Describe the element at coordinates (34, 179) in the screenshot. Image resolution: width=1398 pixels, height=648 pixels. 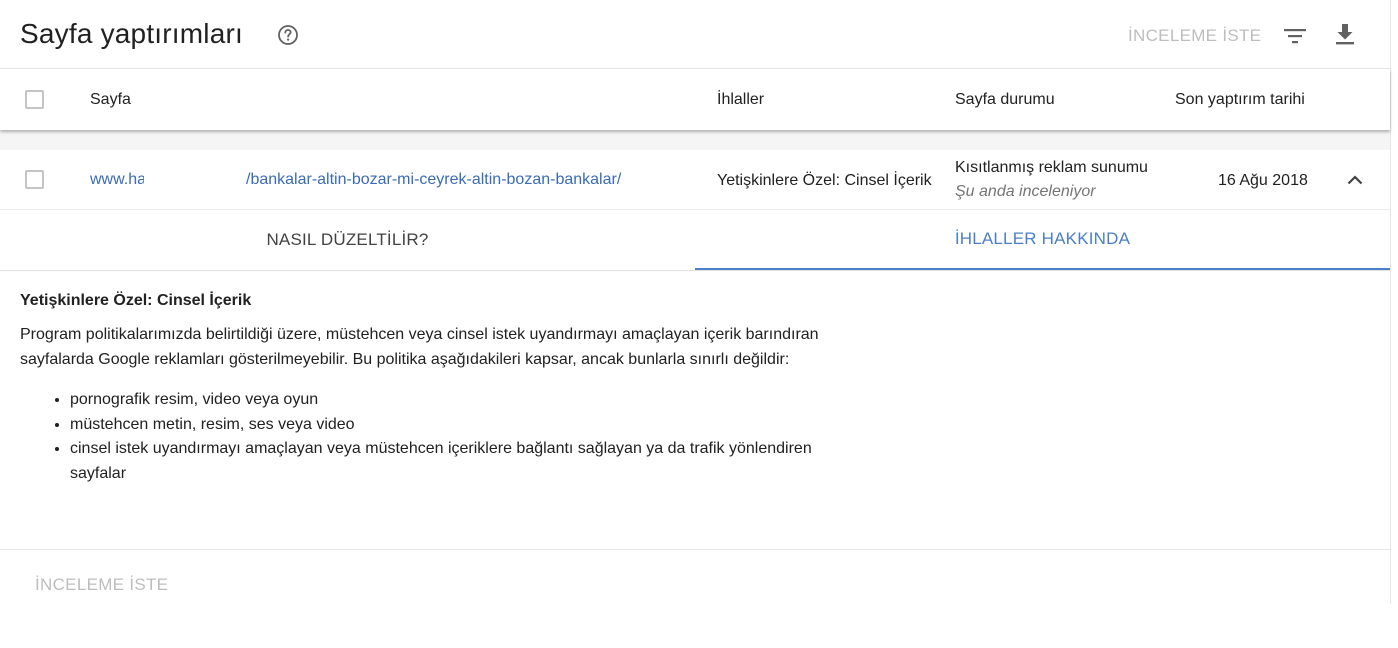
I see `row-checkbox` at that location.